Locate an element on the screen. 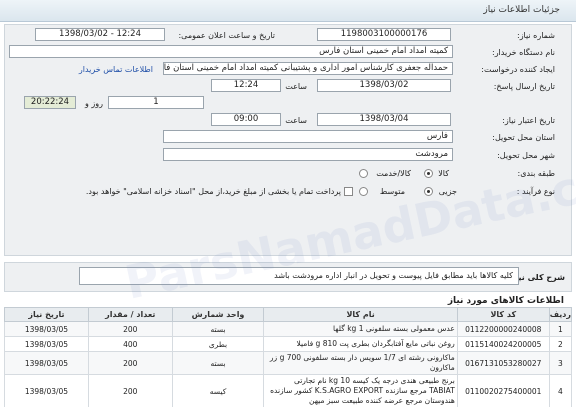 This screenshot has width=576, height=407. col-row-number: ردیف is located at coordinates (560, 314).